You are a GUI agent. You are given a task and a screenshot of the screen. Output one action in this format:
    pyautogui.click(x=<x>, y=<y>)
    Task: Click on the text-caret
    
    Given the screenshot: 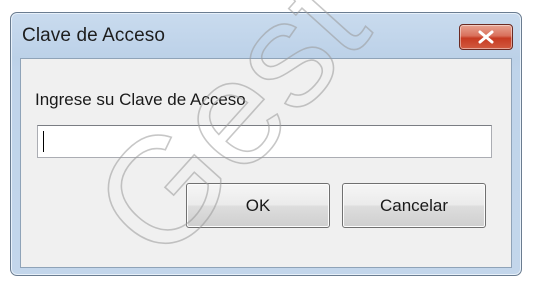 What is the action you would take?
    pyautogui.click(x=43, y=141)
    